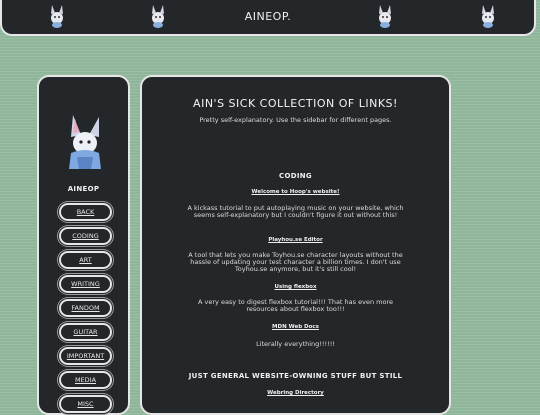 The width and height of the screenshot is (540, 415). I want to click on nav-important: IMPORTANT, so click(85, 356).